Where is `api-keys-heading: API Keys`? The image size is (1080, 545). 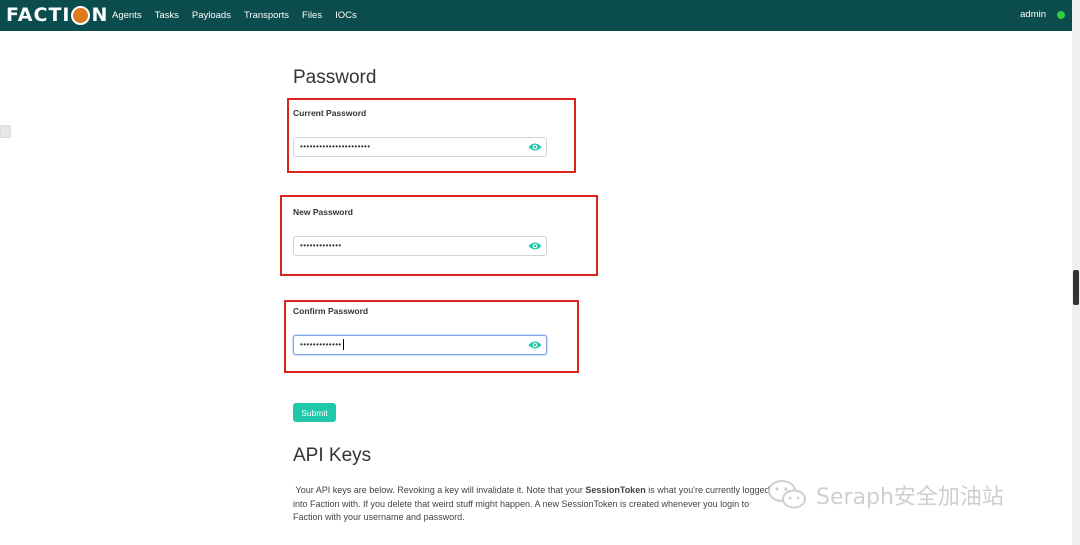
api-keys-heading: API Keys is located at coordinates (332, 455).